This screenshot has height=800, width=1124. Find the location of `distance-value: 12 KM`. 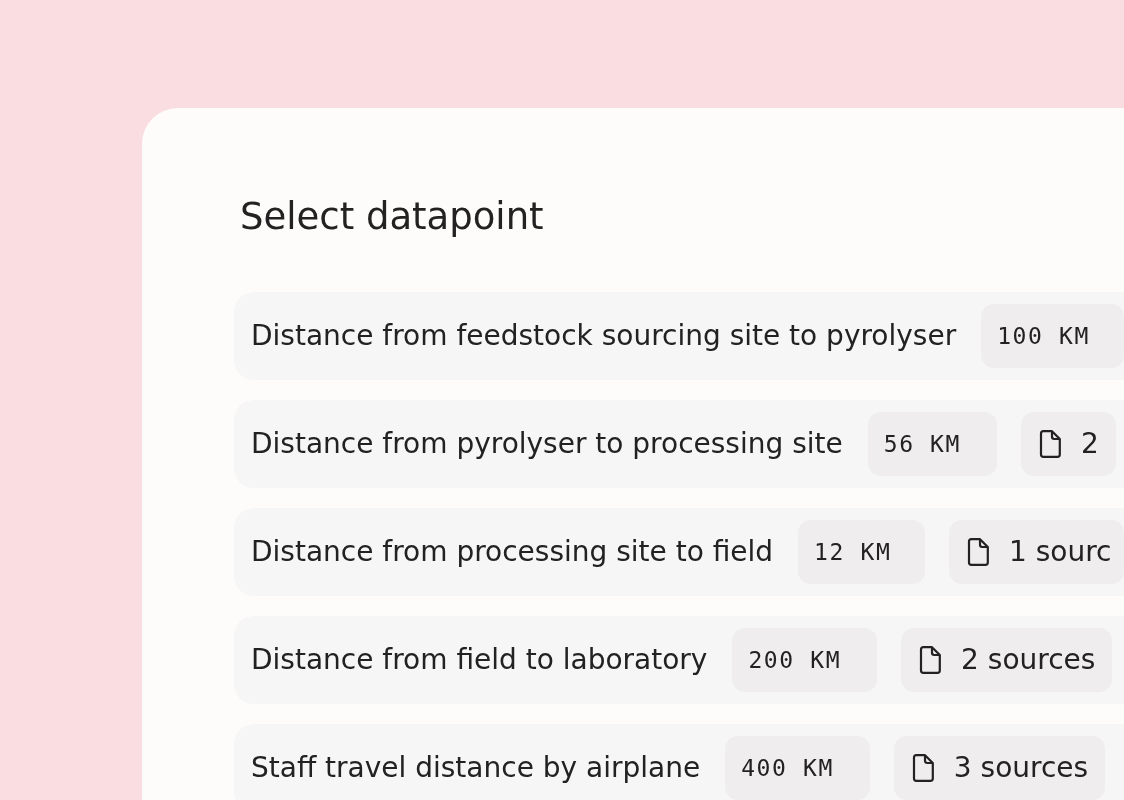

distance-value: 12 KM is located at coordinates (861, 552).